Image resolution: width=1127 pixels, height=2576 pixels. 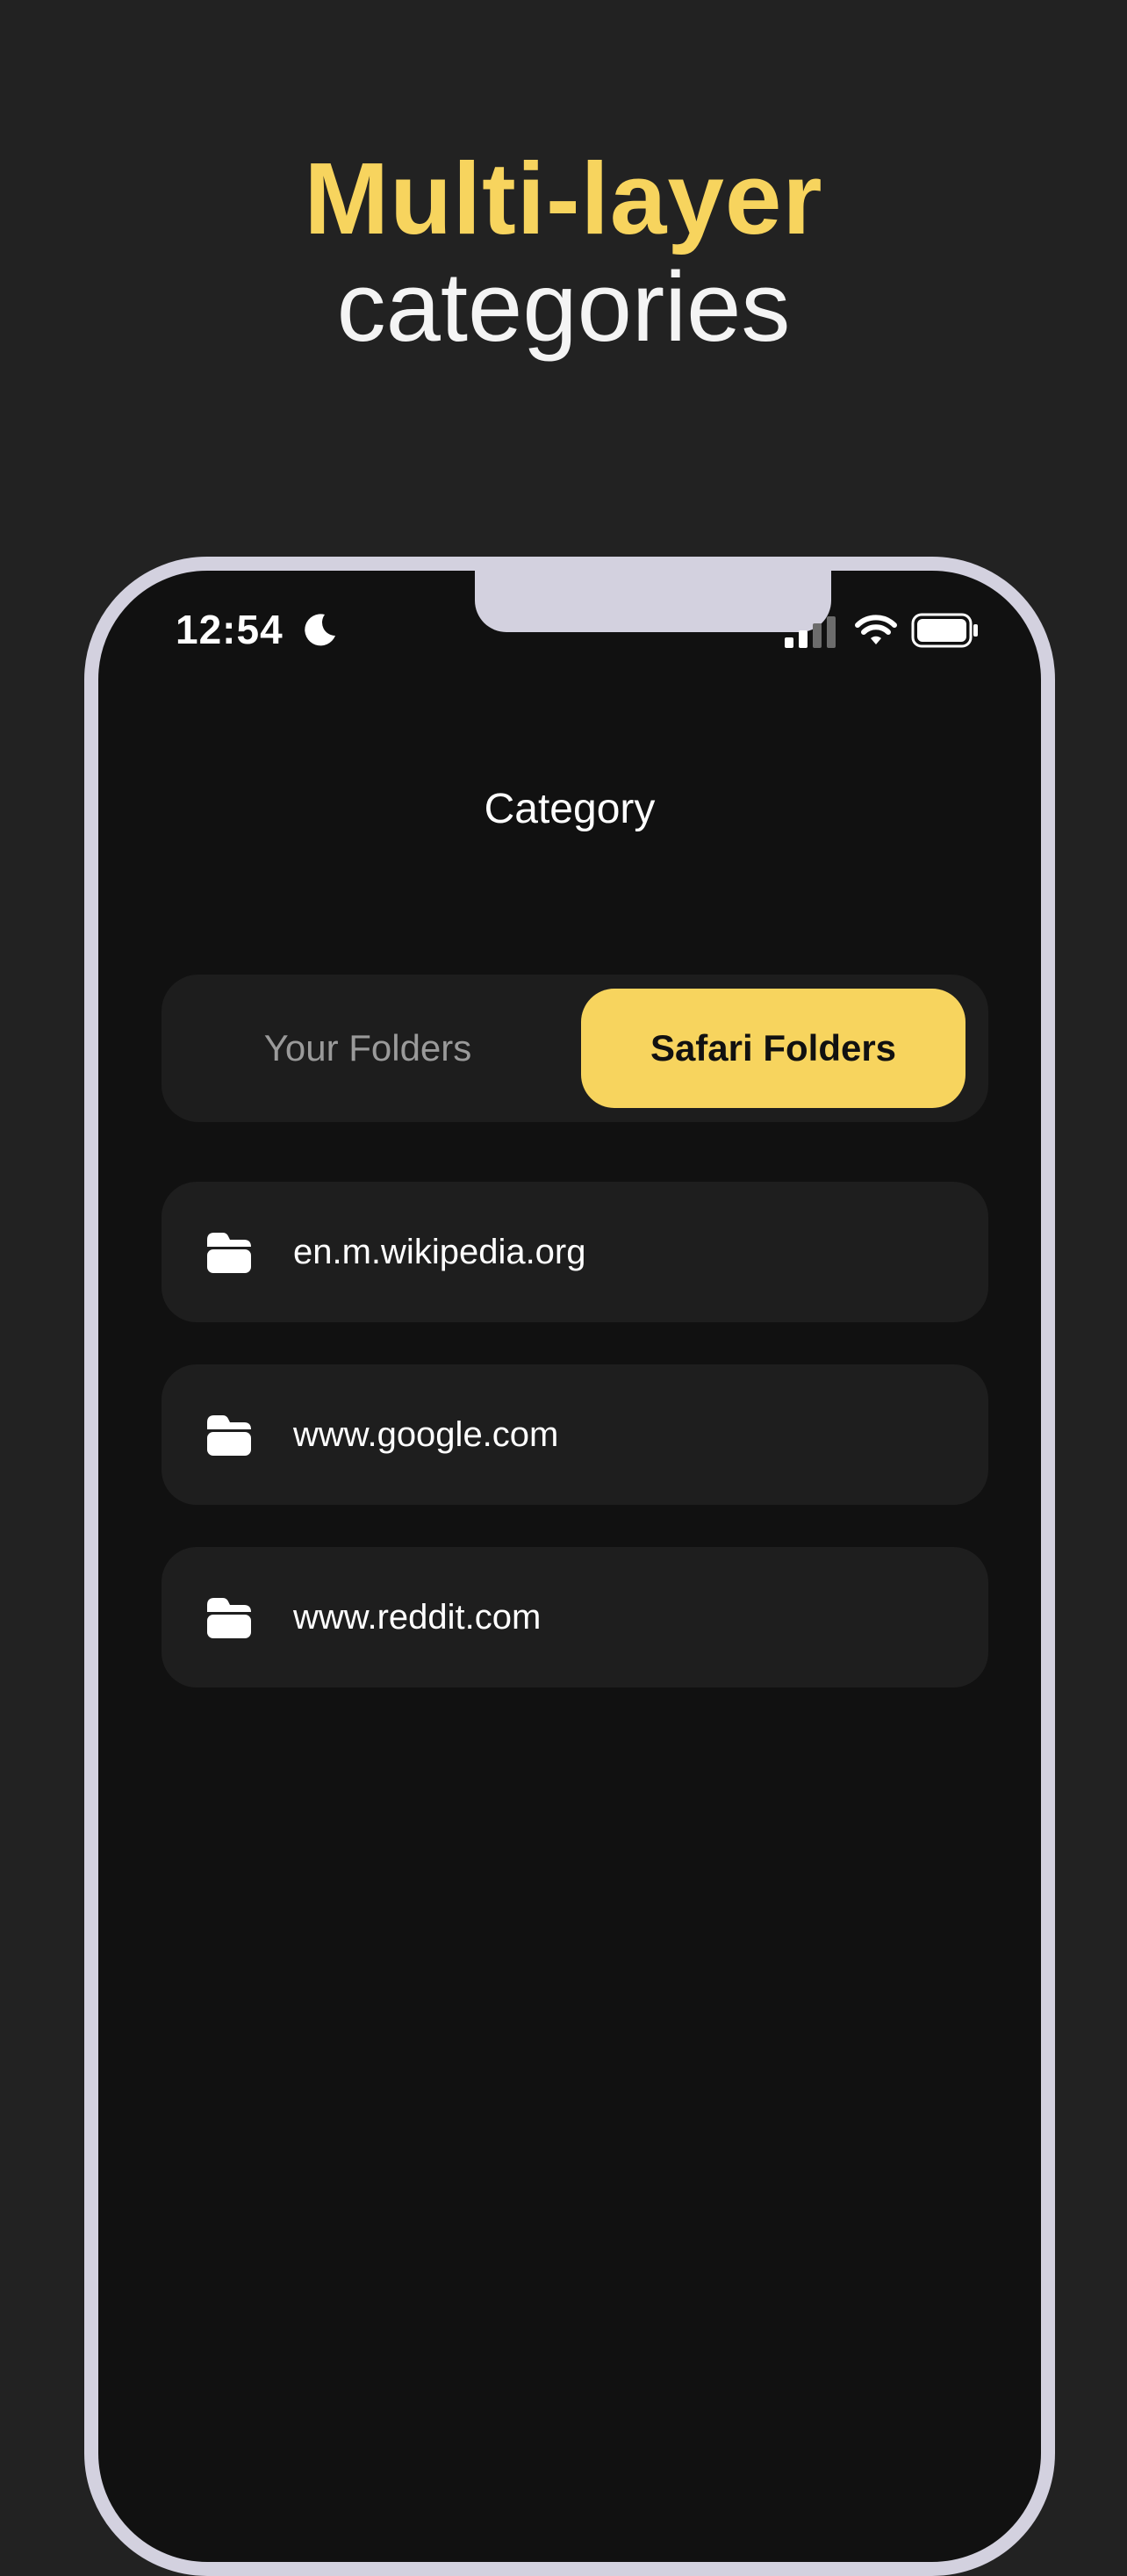 I want to click on wifi-icon, so click(x=876, y=629).